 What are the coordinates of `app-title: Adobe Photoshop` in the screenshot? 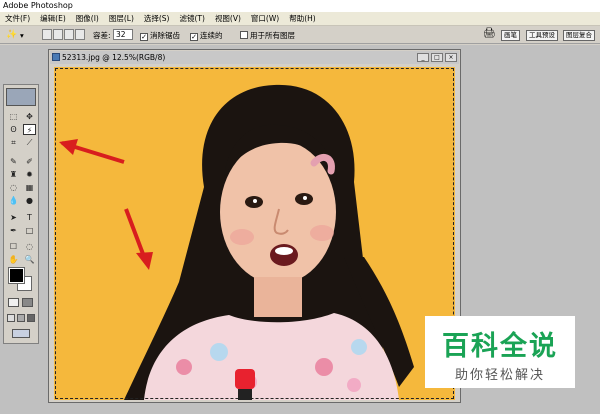 It's located at (38, 5).